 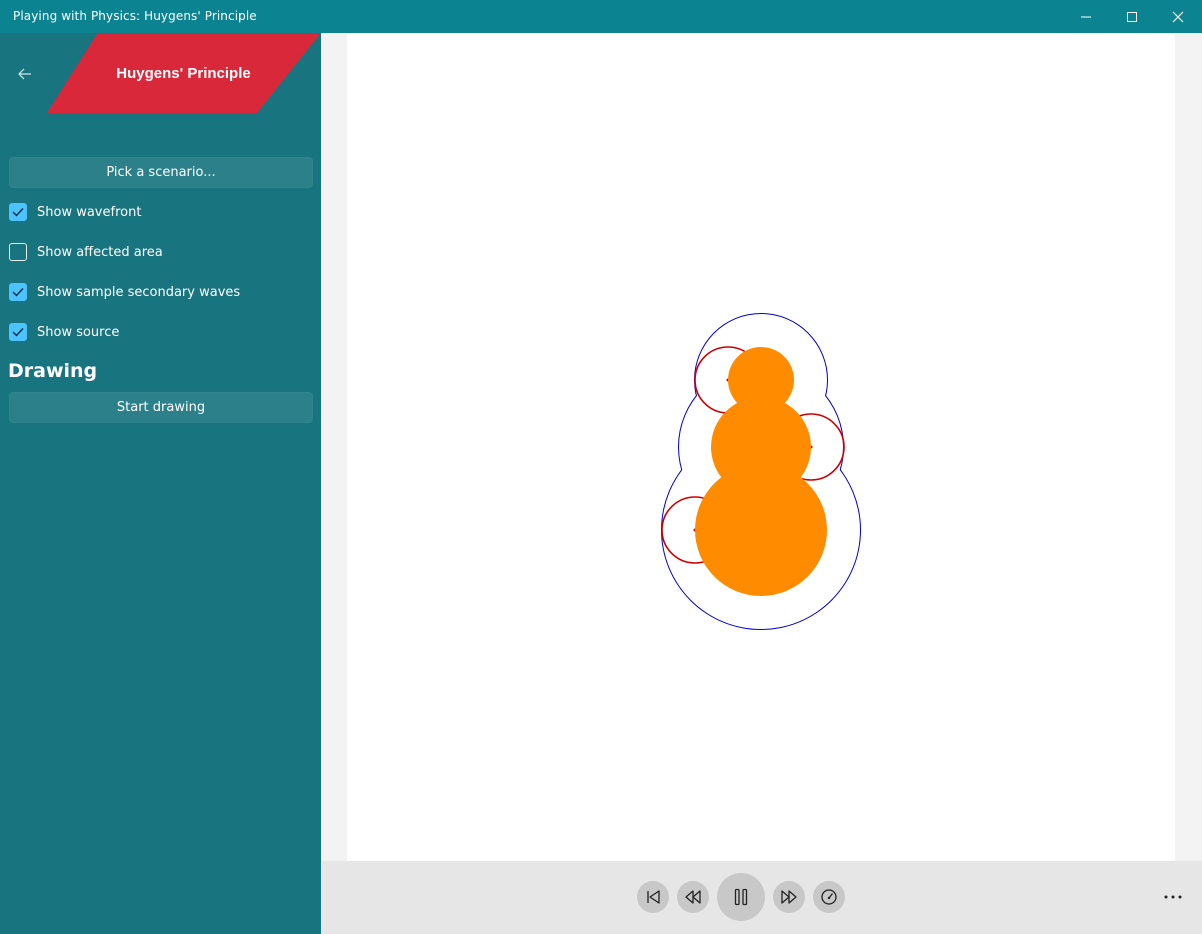 I want to click on skip-to-start-icon, so click(x=653, y=897).